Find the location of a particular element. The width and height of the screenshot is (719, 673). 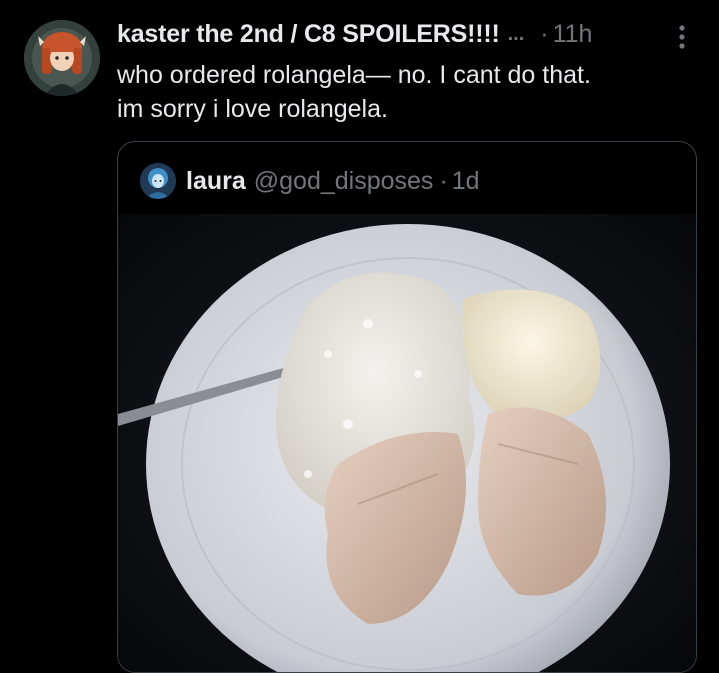

tweet-text-line: im sorry i love rolangela. is located at coordinates (252, 109).